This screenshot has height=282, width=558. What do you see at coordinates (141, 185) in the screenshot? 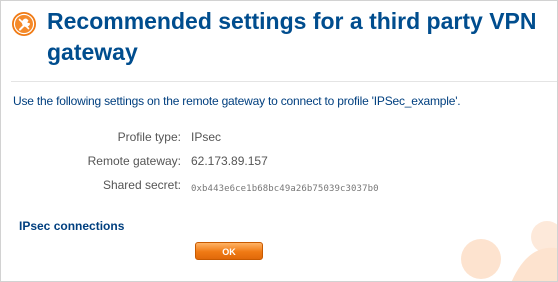
I see `setting-label: Shared secret:` at bounding box center [141, 185].